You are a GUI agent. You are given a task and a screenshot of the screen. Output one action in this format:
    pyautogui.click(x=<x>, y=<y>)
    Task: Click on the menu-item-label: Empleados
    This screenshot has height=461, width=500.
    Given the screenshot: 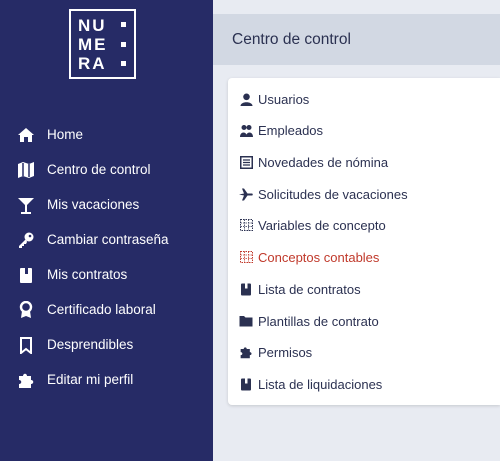 What is the action you would take?
    pyautogui.click(x=291, y=130)
    